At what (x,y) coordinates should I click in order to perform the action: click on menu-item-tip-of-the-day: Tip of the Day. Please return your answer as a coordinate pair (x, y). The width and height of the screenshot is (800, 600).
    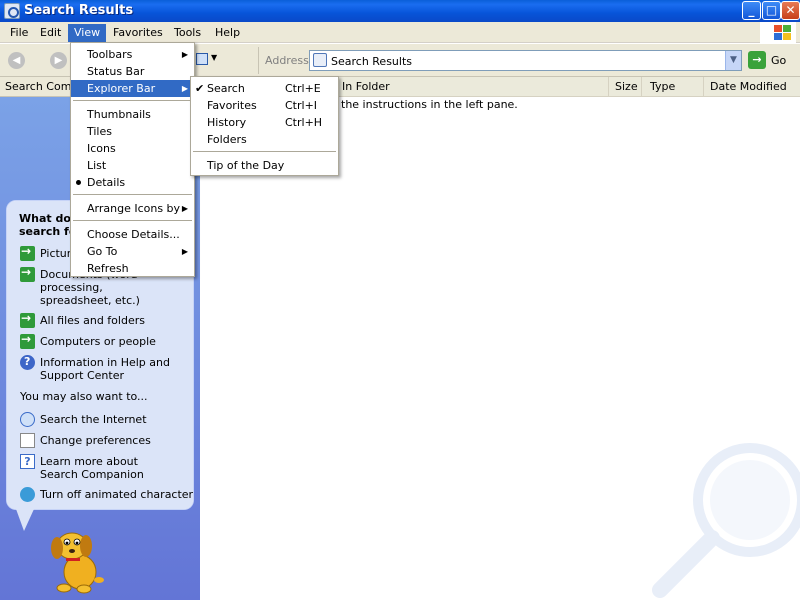
    Looking at the image, I should click on (264, 165).